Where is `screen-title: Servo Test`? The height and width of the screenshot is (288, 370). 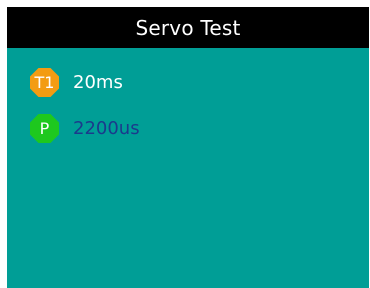 screen-title: Servo Test is located at coordinates (188, 27).